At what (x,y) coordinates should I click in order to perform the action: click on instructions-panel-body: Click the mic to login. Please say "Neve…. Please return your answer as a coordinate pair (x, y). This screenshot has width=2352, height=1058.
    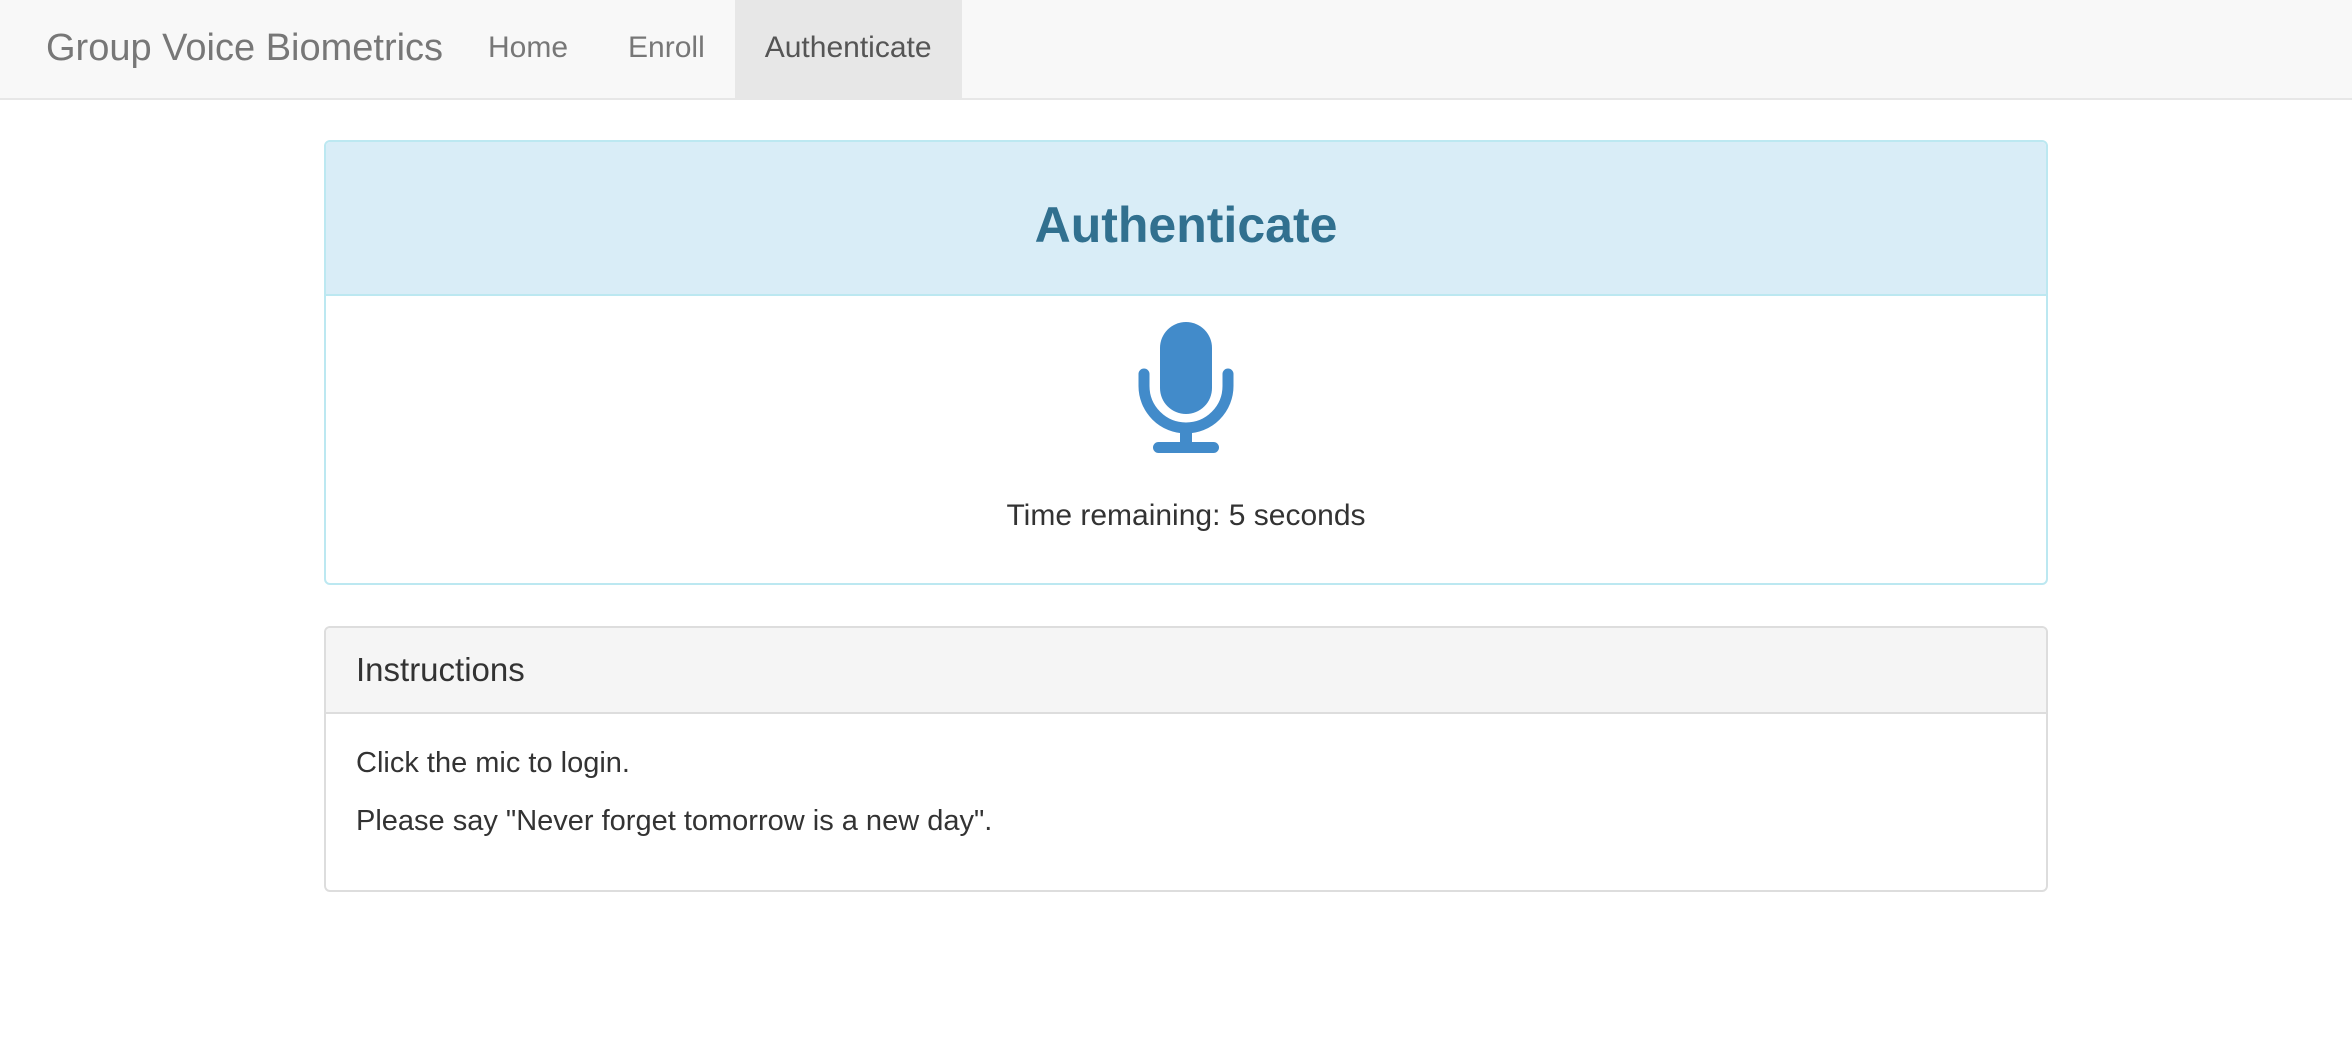
    Looking at the image, I should click on (1186, 800).